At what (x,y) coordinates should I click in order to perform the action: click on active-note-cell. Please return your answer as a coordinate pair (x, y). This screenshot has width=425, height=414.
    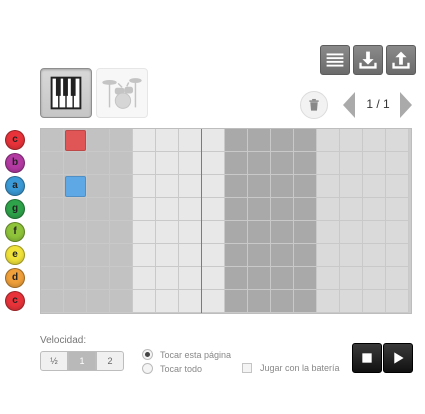
    Looking at the image, I should click on (75, 140).